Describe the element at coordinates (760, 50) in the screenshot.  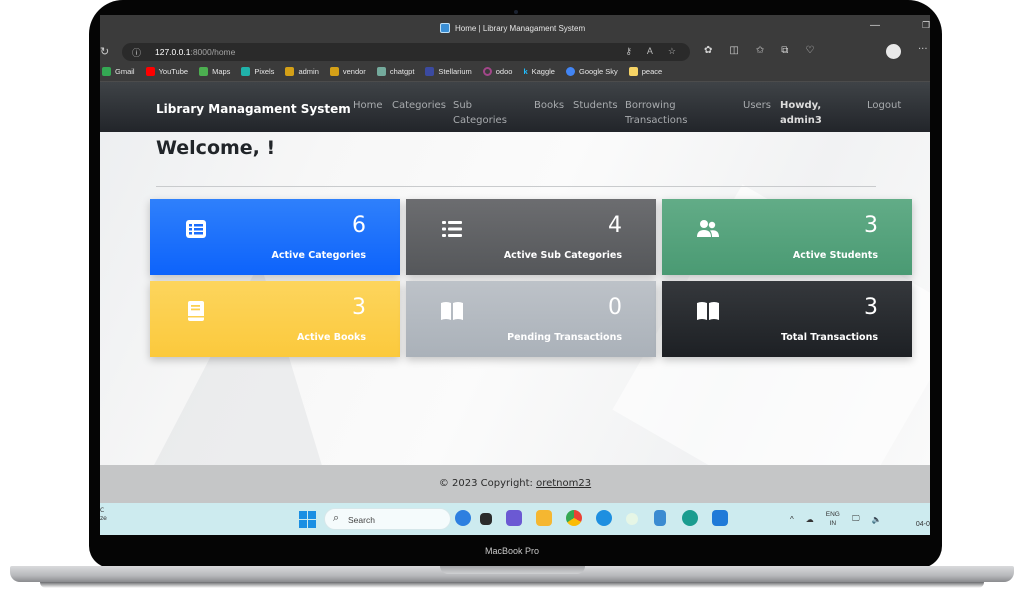
I see `favorites-icon: ✩` at that location.